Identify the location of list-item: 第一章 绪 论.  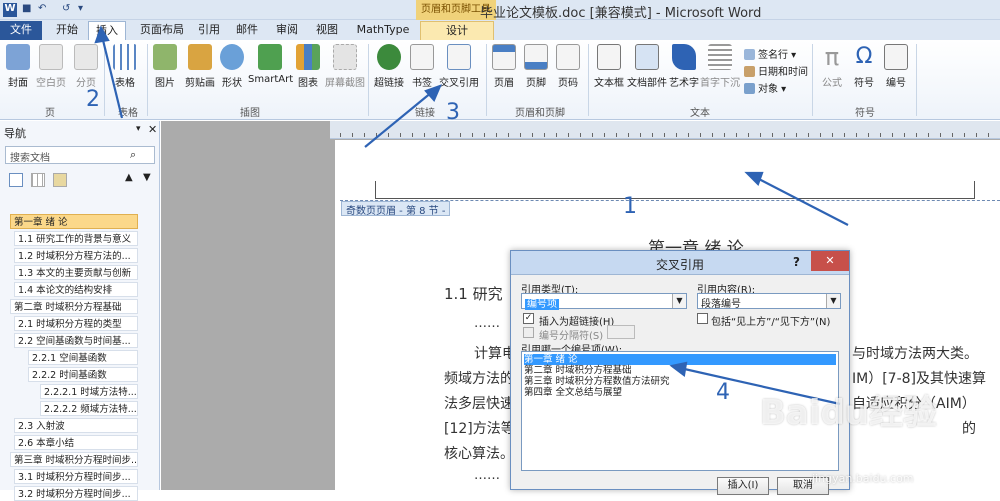
(680, 359).